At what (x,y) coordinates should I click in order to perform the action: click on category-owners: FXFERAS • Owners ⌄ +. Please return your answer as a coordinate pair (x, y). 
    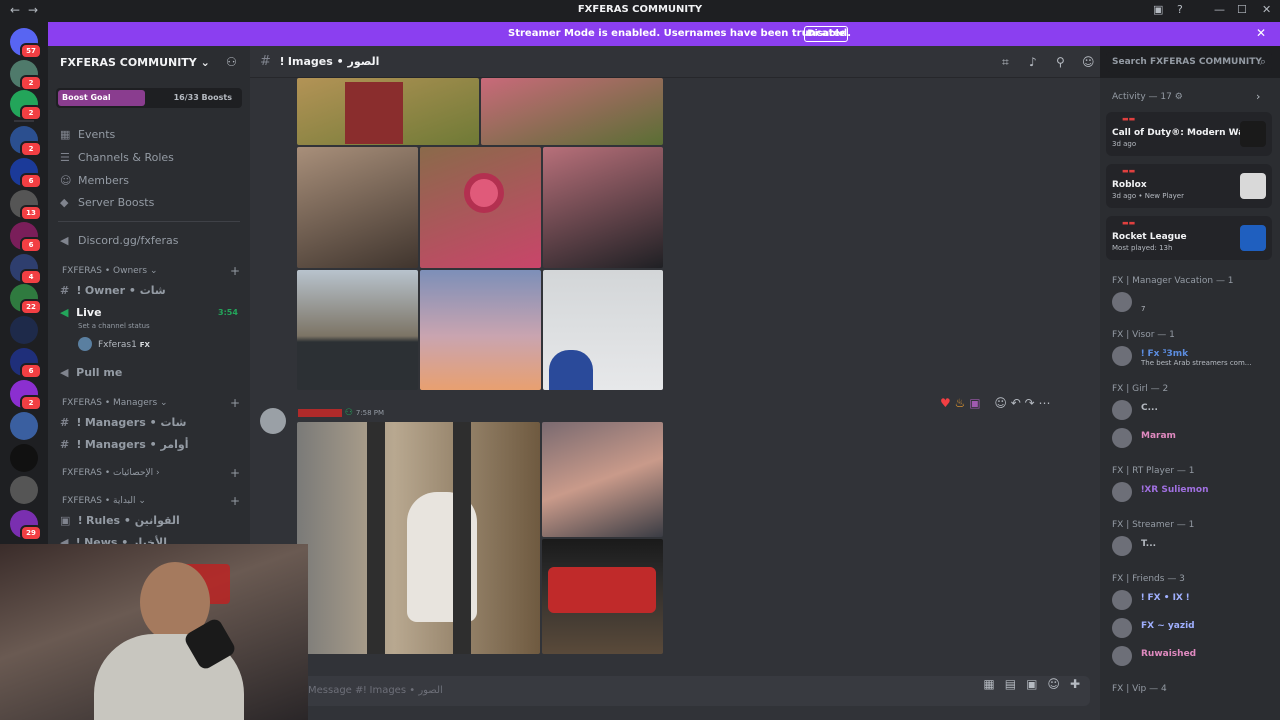
    Looking at the image, I should click on (151, 271).